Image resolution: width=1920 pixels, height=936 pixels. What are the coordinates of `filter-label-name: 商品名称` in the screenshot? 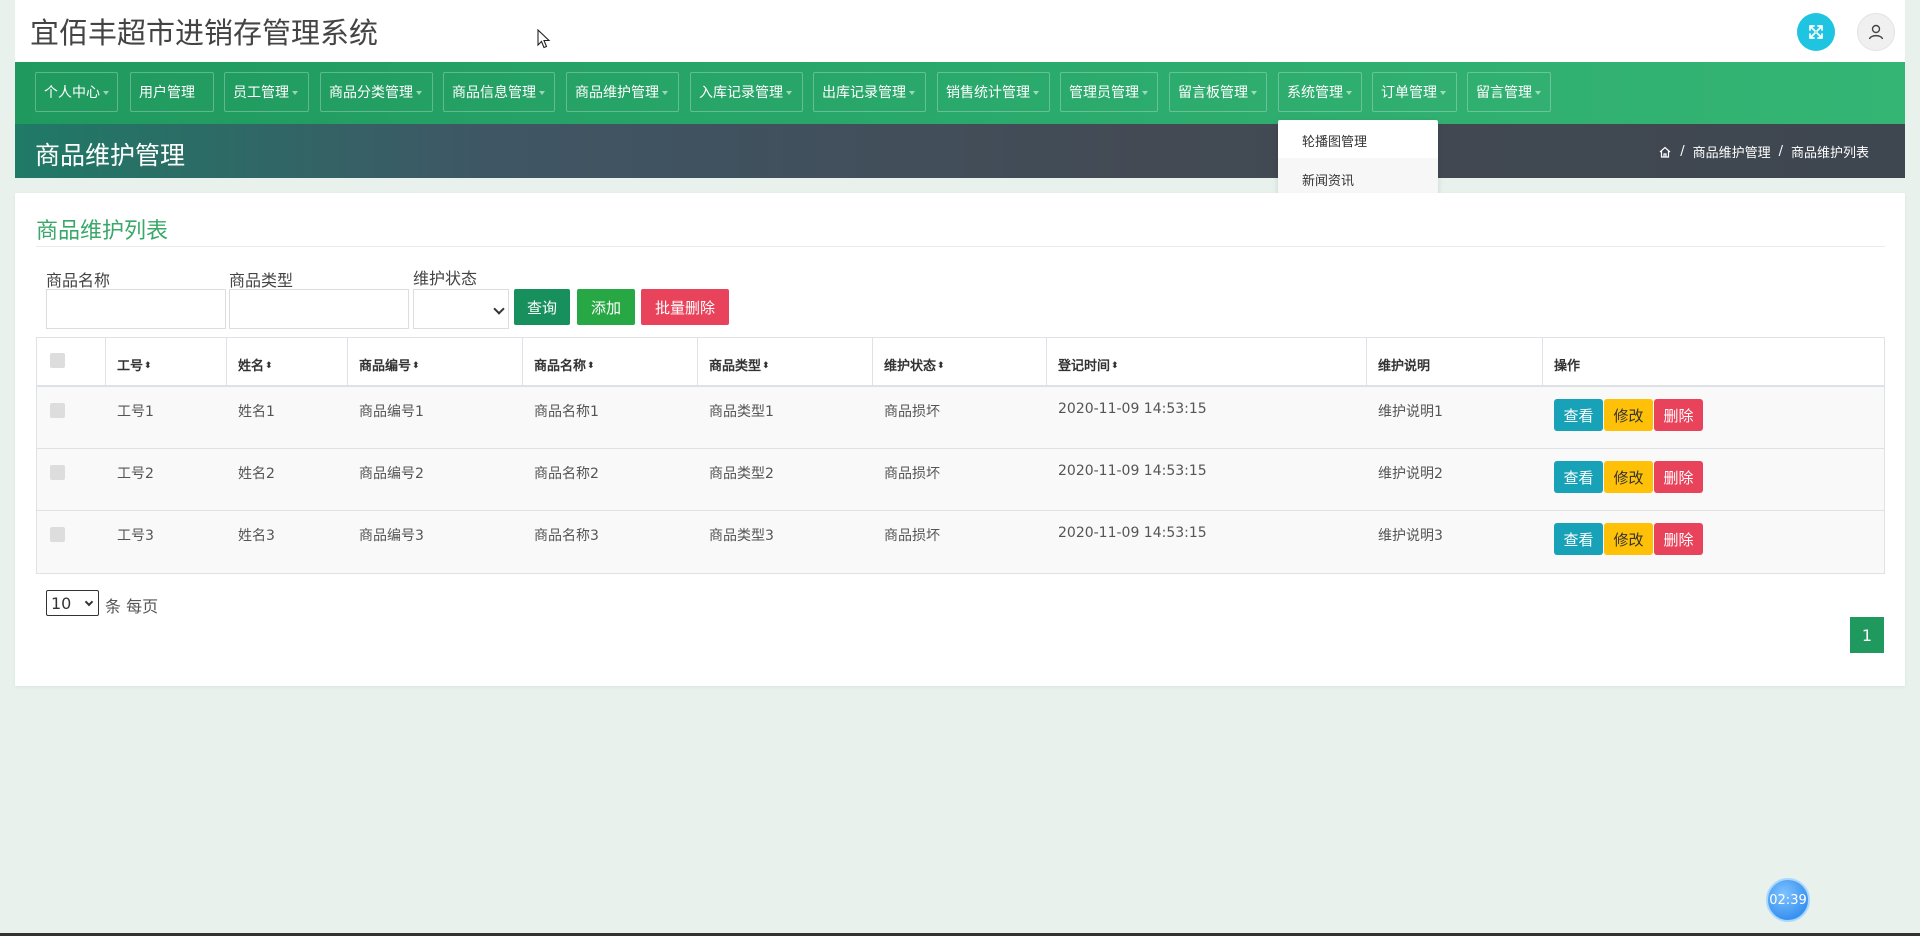 It's located at (78, 280).